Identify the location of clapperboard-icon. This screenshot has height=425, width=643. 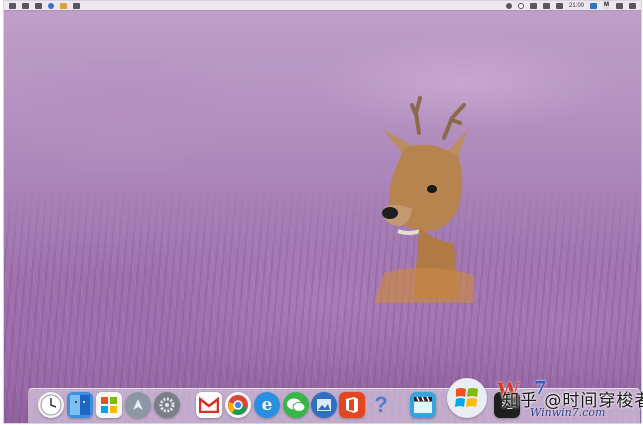
(423, 405).